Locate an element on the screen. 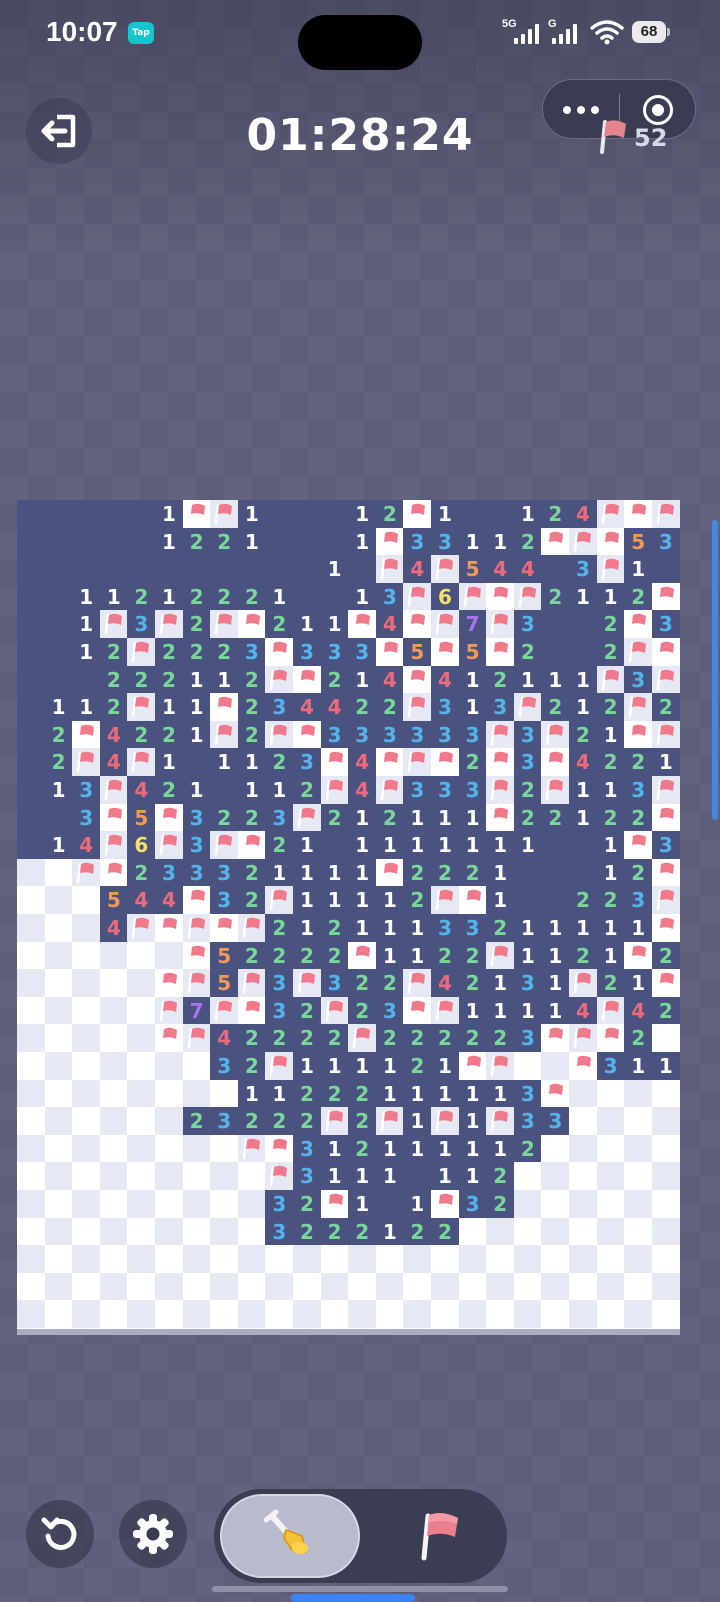  cell-number-7: 7 is located at coordinates (196, 1010).